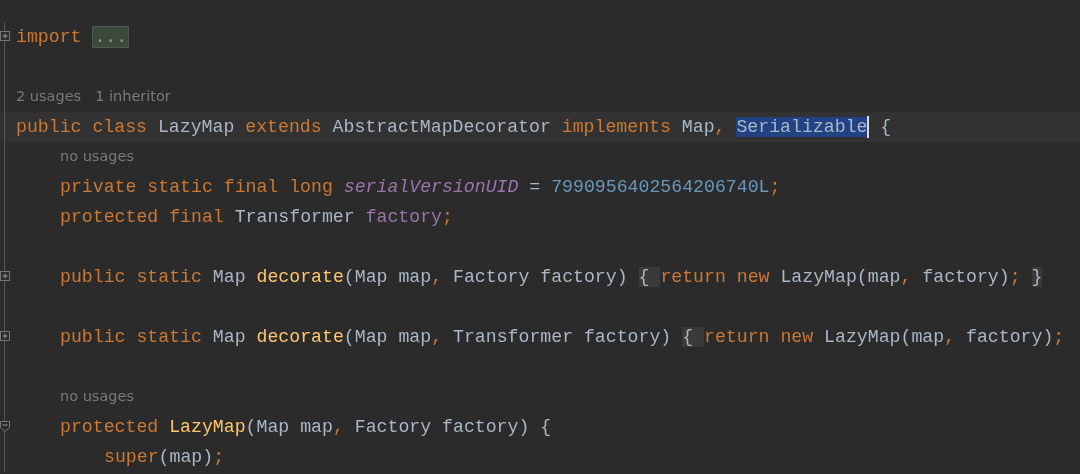 The width and height of the screenshot is (1080, 474). What do you see at coordinates (454, 127) in the screenshot?
I see `code-line: public class LazyMap extends AbstractMapDecorator implements Map, Serializable {` at bounding box center [454, 127].